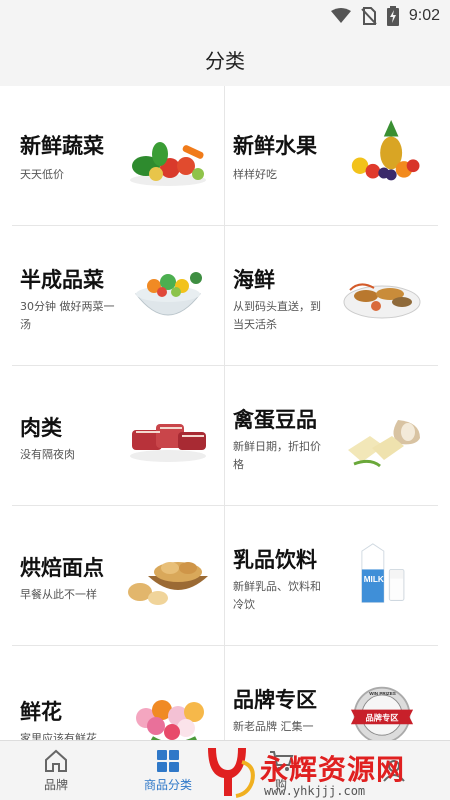 This screenshot has height=800, width=450. Describe the element at coordinates (62, 568) in the screenshot. I see `category-title: 烘焙面点` at that location.